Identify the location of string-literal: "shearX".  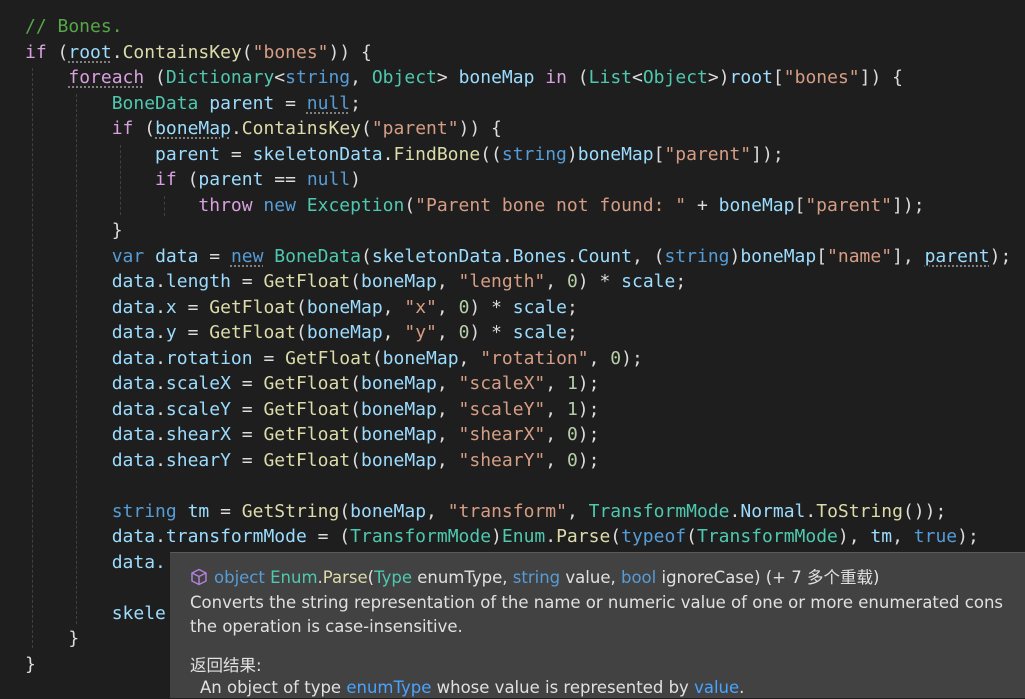
(502, 434).